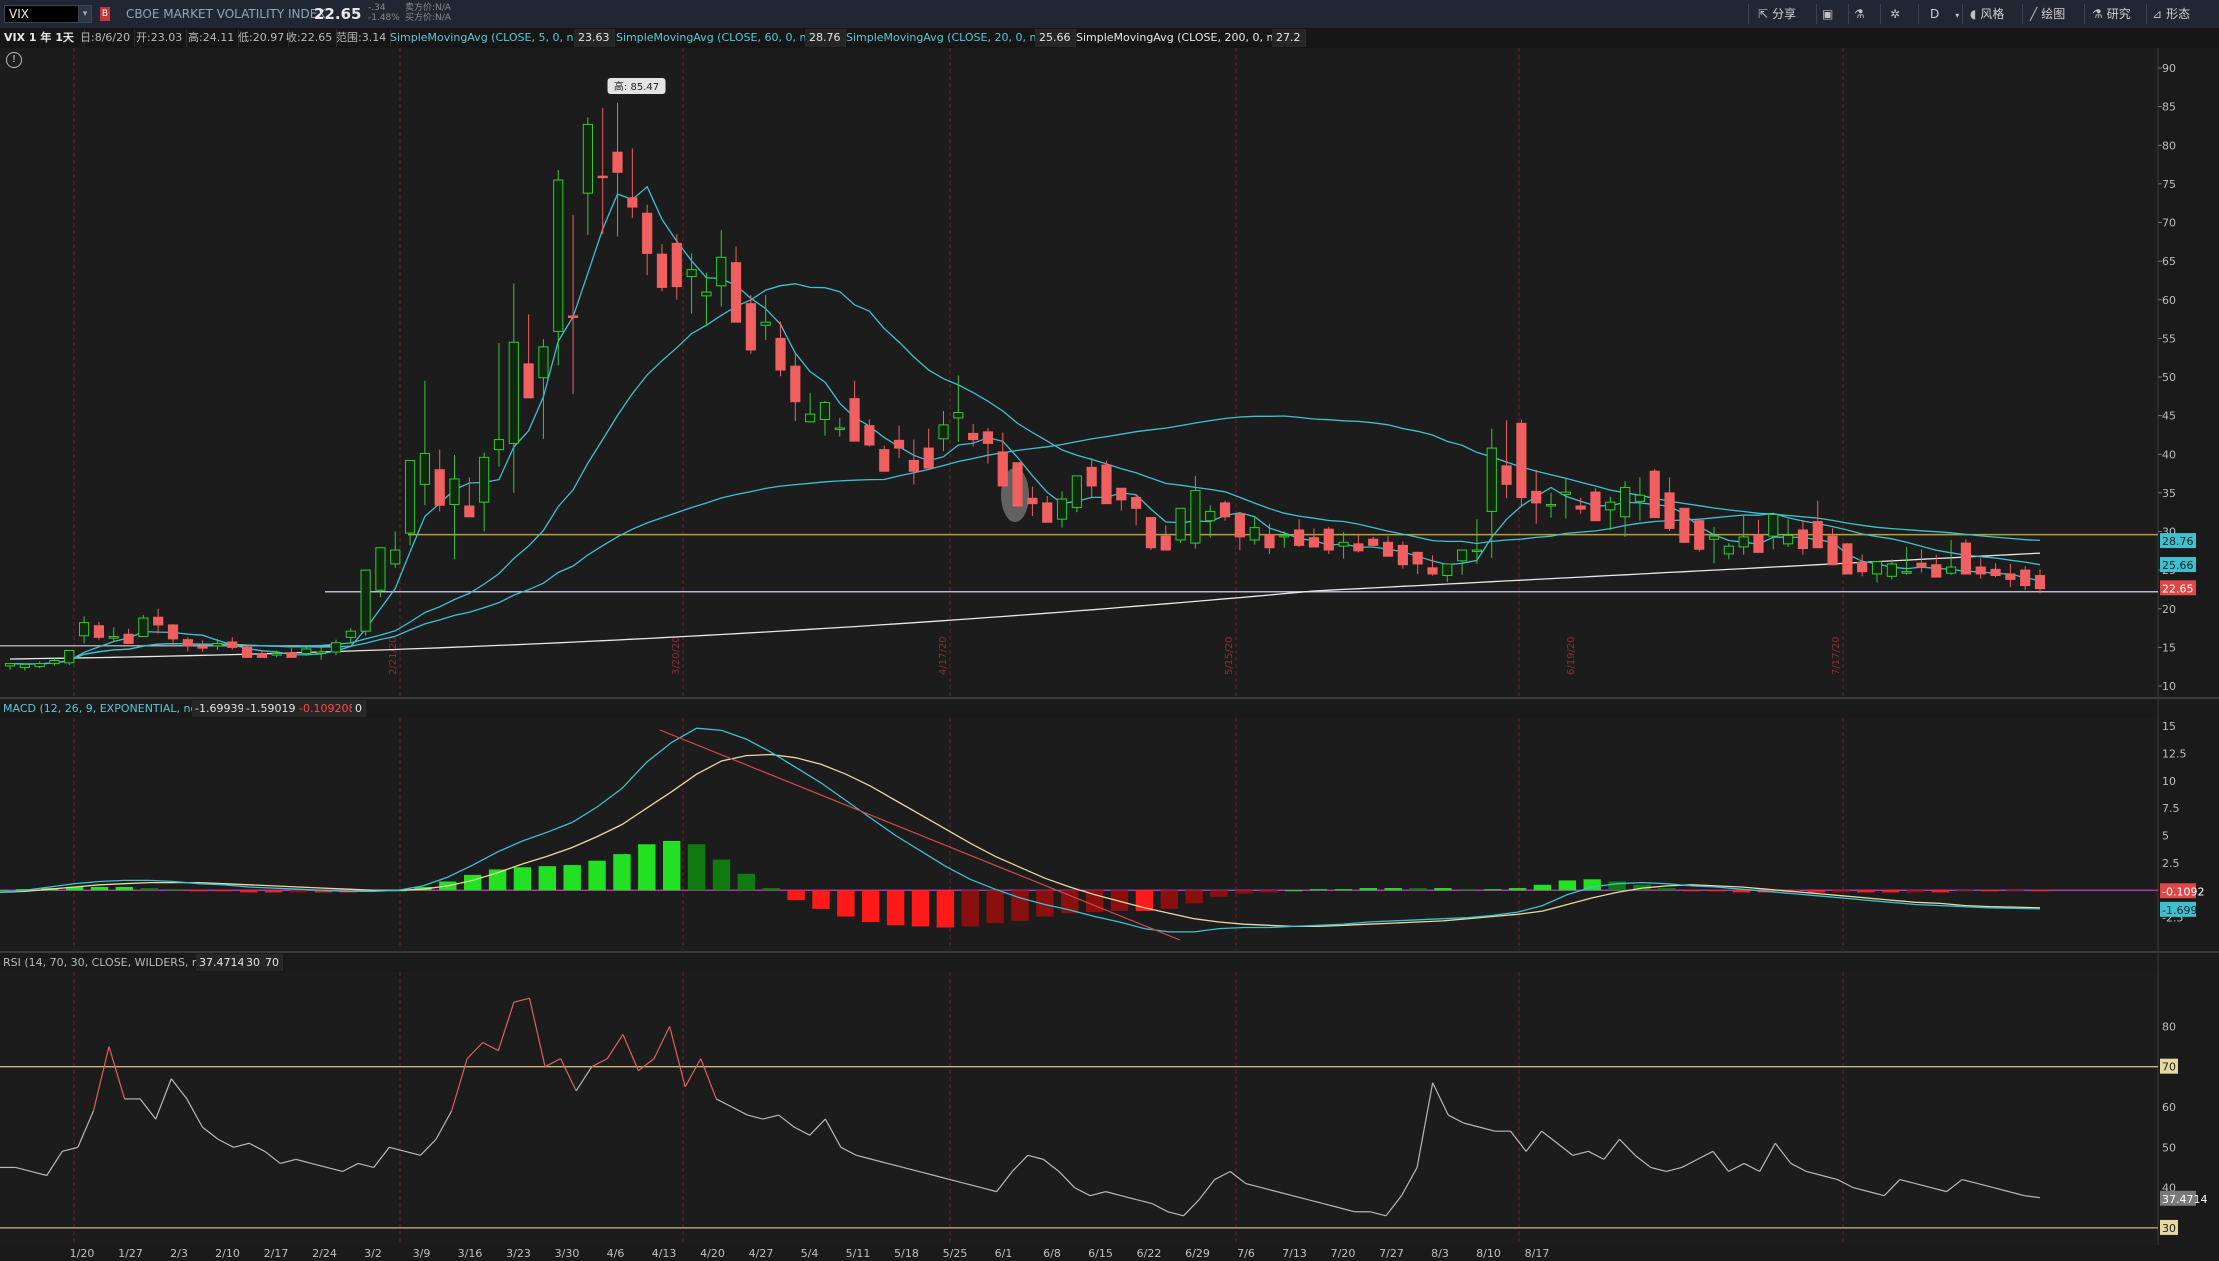 The image size is (2219, 1261). I want to click on macd-label: MACD (12, 26, 9, EXPONENTIAL, no), so click(103, 708).